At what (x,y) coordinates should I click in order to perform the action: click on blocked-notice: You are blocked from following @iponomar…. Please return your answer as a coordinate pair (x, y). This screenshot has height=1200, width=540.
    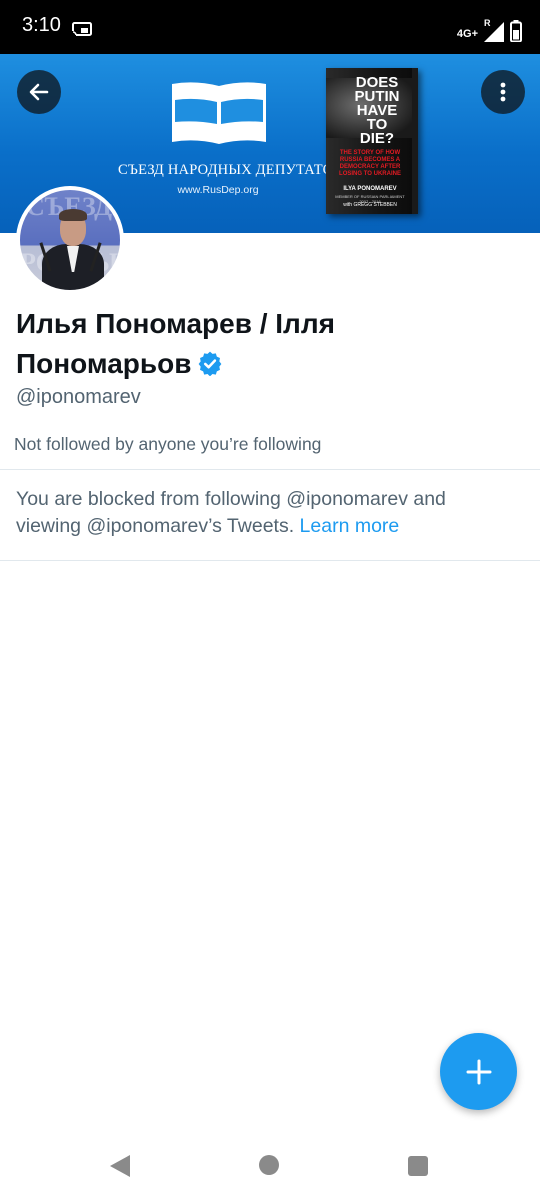
    Looking at the image, I should click on (231, 512).